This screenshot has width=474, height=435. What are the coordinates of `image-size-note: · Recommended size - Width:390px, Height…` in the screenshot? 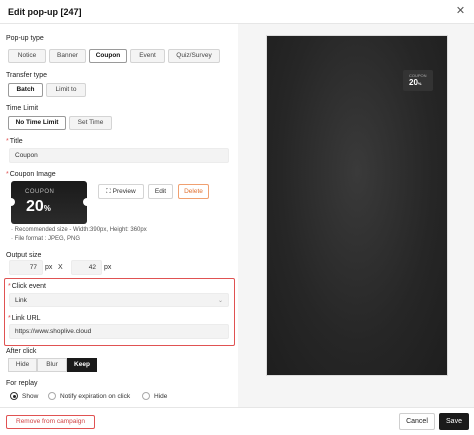 It's located at (79, 230).